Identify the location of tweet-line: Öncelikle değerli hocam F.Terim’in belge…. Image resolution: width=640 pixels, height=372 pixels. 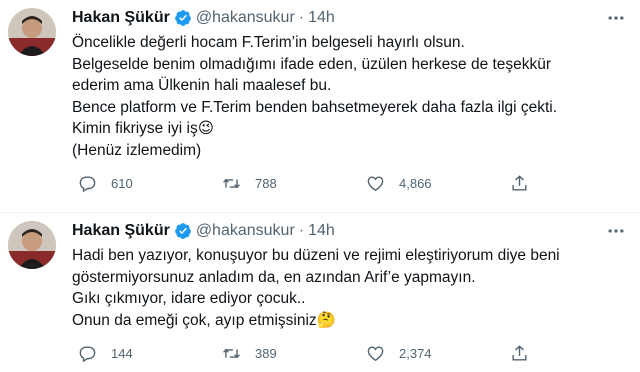
(268, 42).